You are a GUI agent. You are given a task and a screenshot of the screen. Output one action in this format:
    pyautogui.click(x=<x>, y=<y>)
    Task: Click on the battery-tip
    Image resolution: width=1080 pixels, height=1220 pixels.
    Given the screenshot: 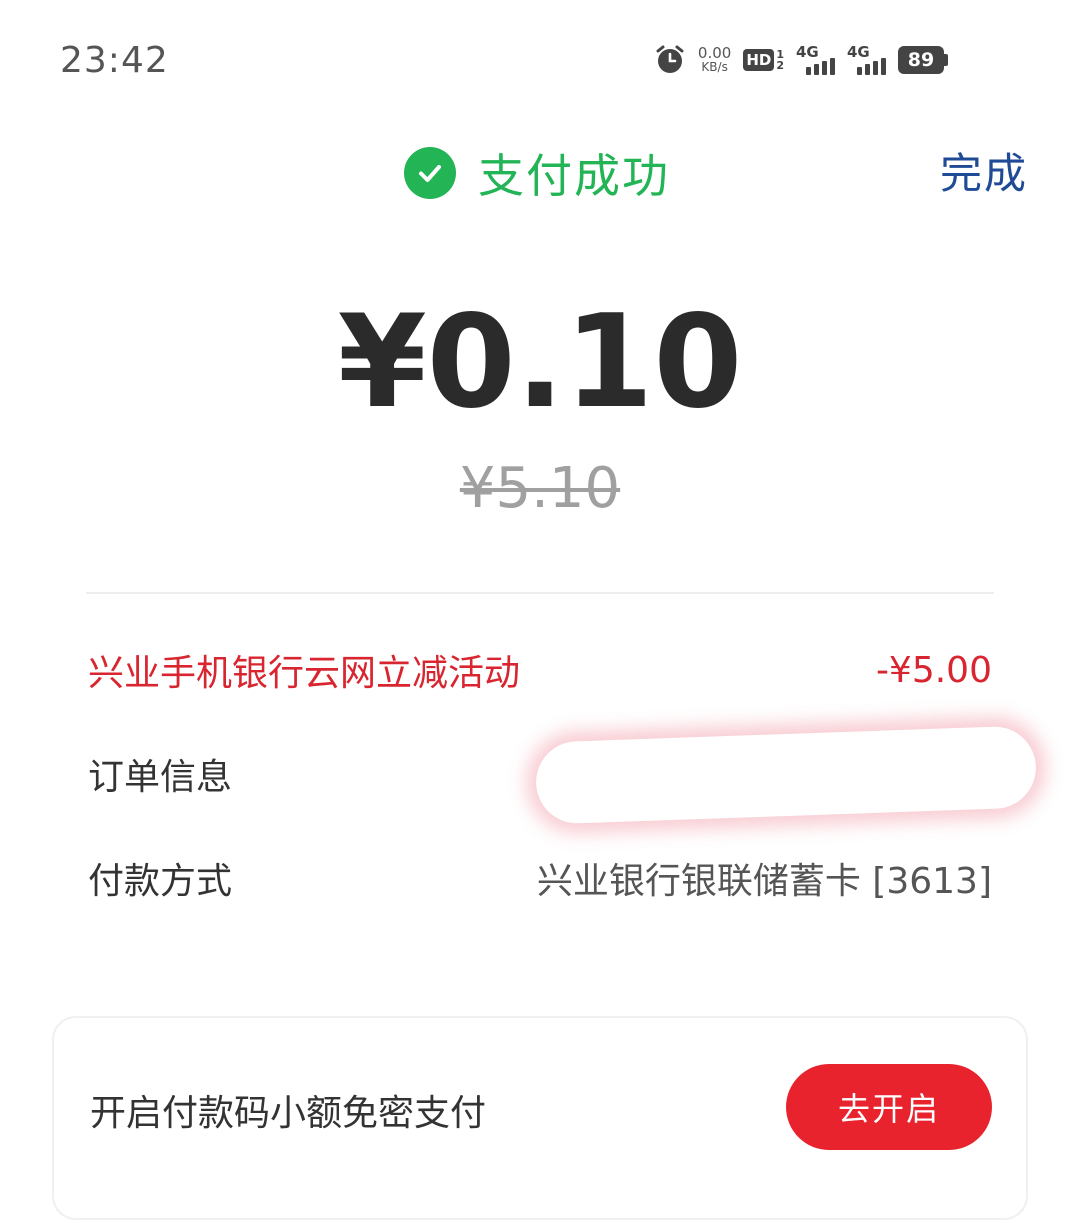 What is the action you would take?
    pyautogui.click(x=946, y=60)
    